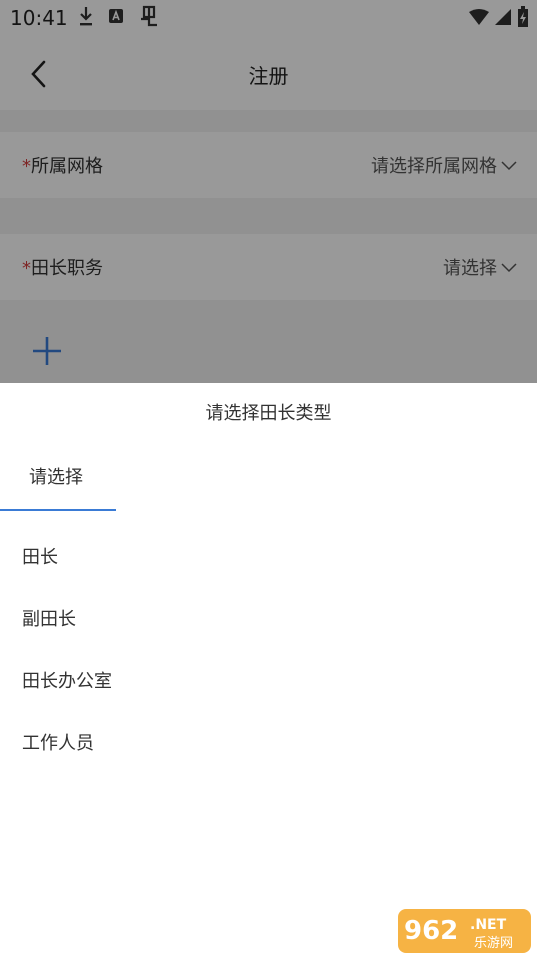 The width and height of the screenshot is (537, 957). I want to click on picker-title: 请选择田长类型, so click(268, 413).